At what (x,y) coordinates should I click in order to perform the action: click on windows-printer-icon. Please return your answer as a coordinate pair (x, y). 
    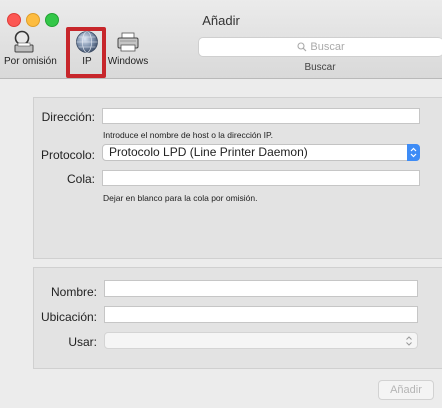
    Looking at the image, I should click on (128, 42).